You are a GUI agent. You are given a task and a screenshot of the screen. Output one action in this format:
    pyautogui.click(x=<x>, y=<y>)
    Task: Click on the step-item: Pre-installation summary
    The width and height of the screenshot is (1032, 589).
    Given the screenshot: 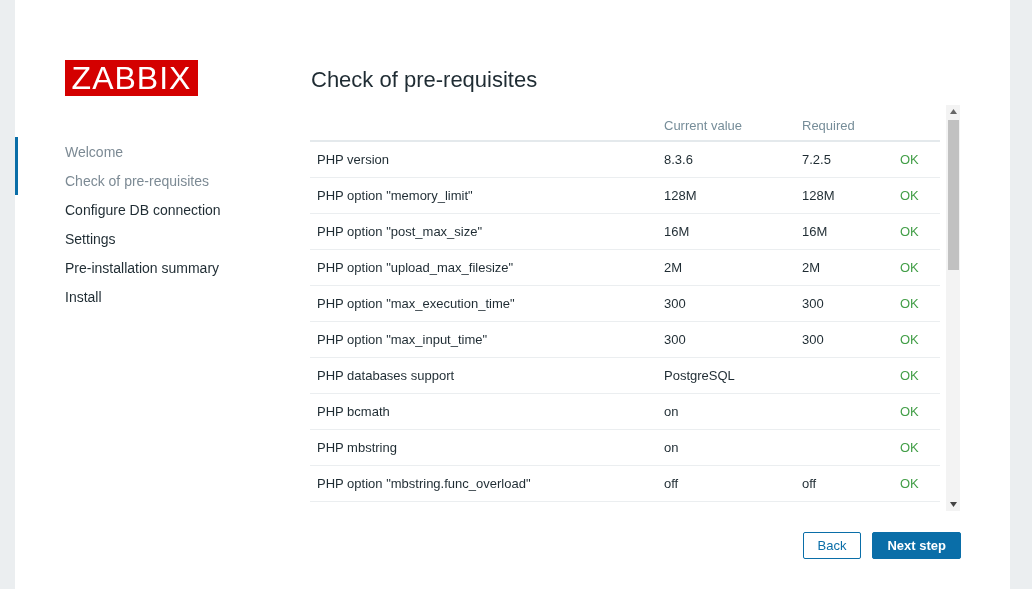 What is the action you would take?
    pyautogui.click(x=142, y=267)
    